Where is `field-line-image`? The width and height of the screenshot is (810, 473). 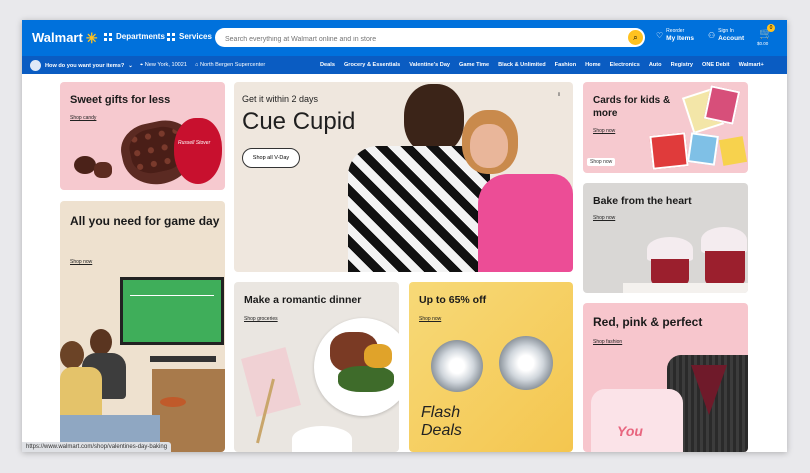
field-line-image is located at coordinates (172, 295).